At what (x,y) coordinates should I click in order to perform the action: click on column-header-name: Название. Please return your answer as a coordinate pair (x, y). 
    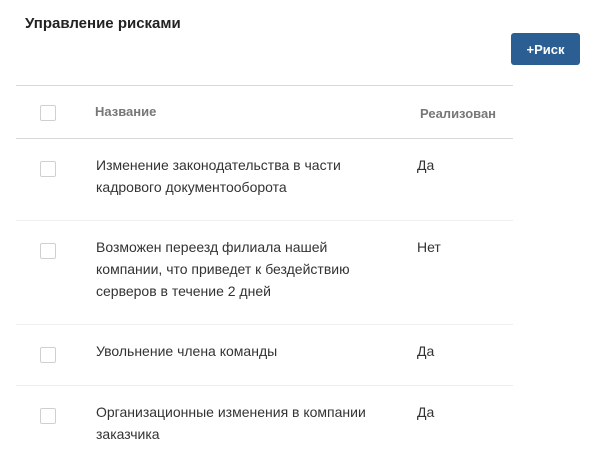
    Looking at the image, I should click on (125, 111).